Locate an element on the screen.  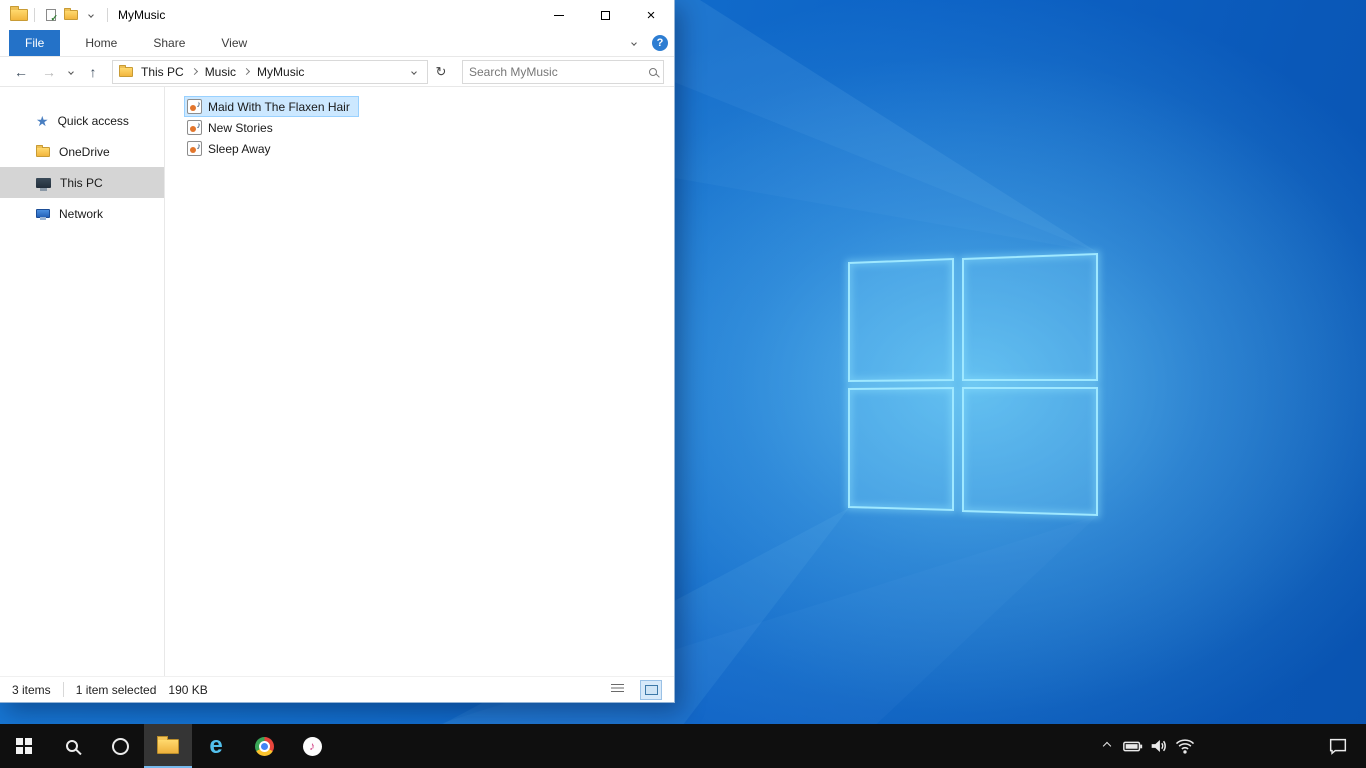
properties-icon is located at coordinates (52, 16).